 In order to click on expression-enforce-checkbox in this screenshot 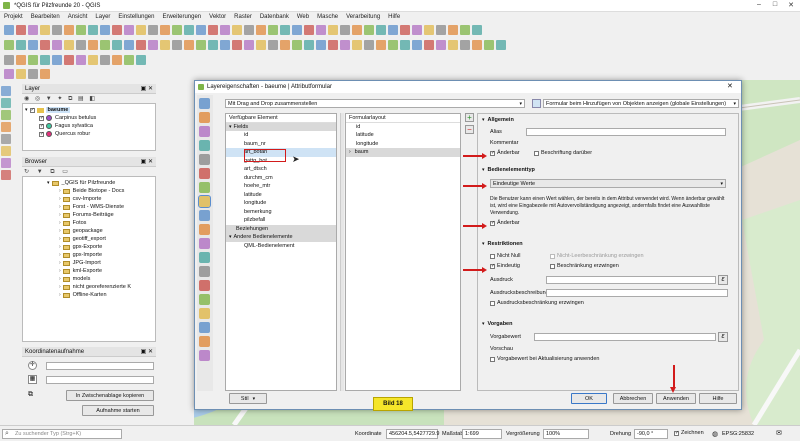, I will do `click(492, 303)`.